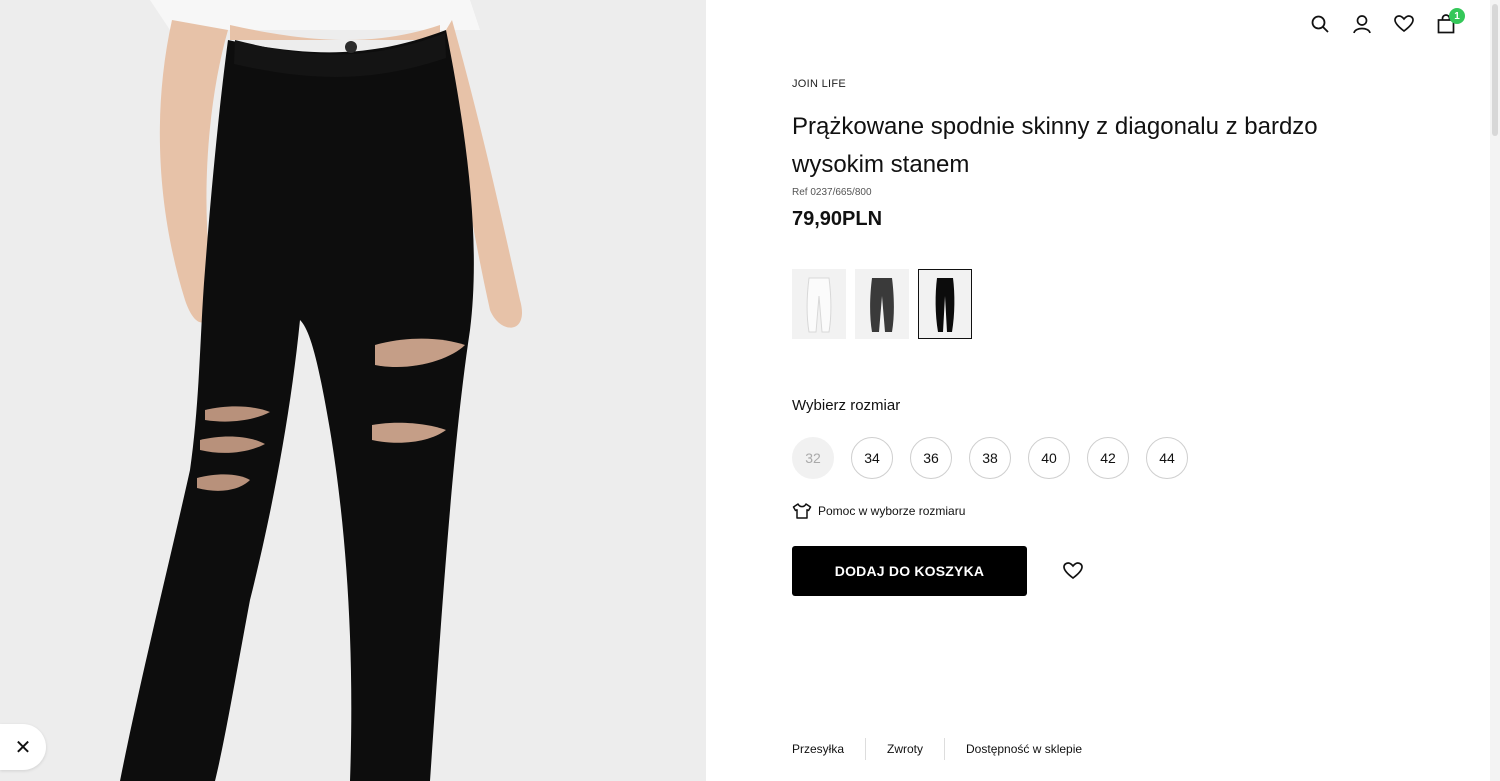 This screenshot has height=781, width=1500. I want to click on size-help-link: Pomoc w wyborze rozmiaru, so click(878, 511).